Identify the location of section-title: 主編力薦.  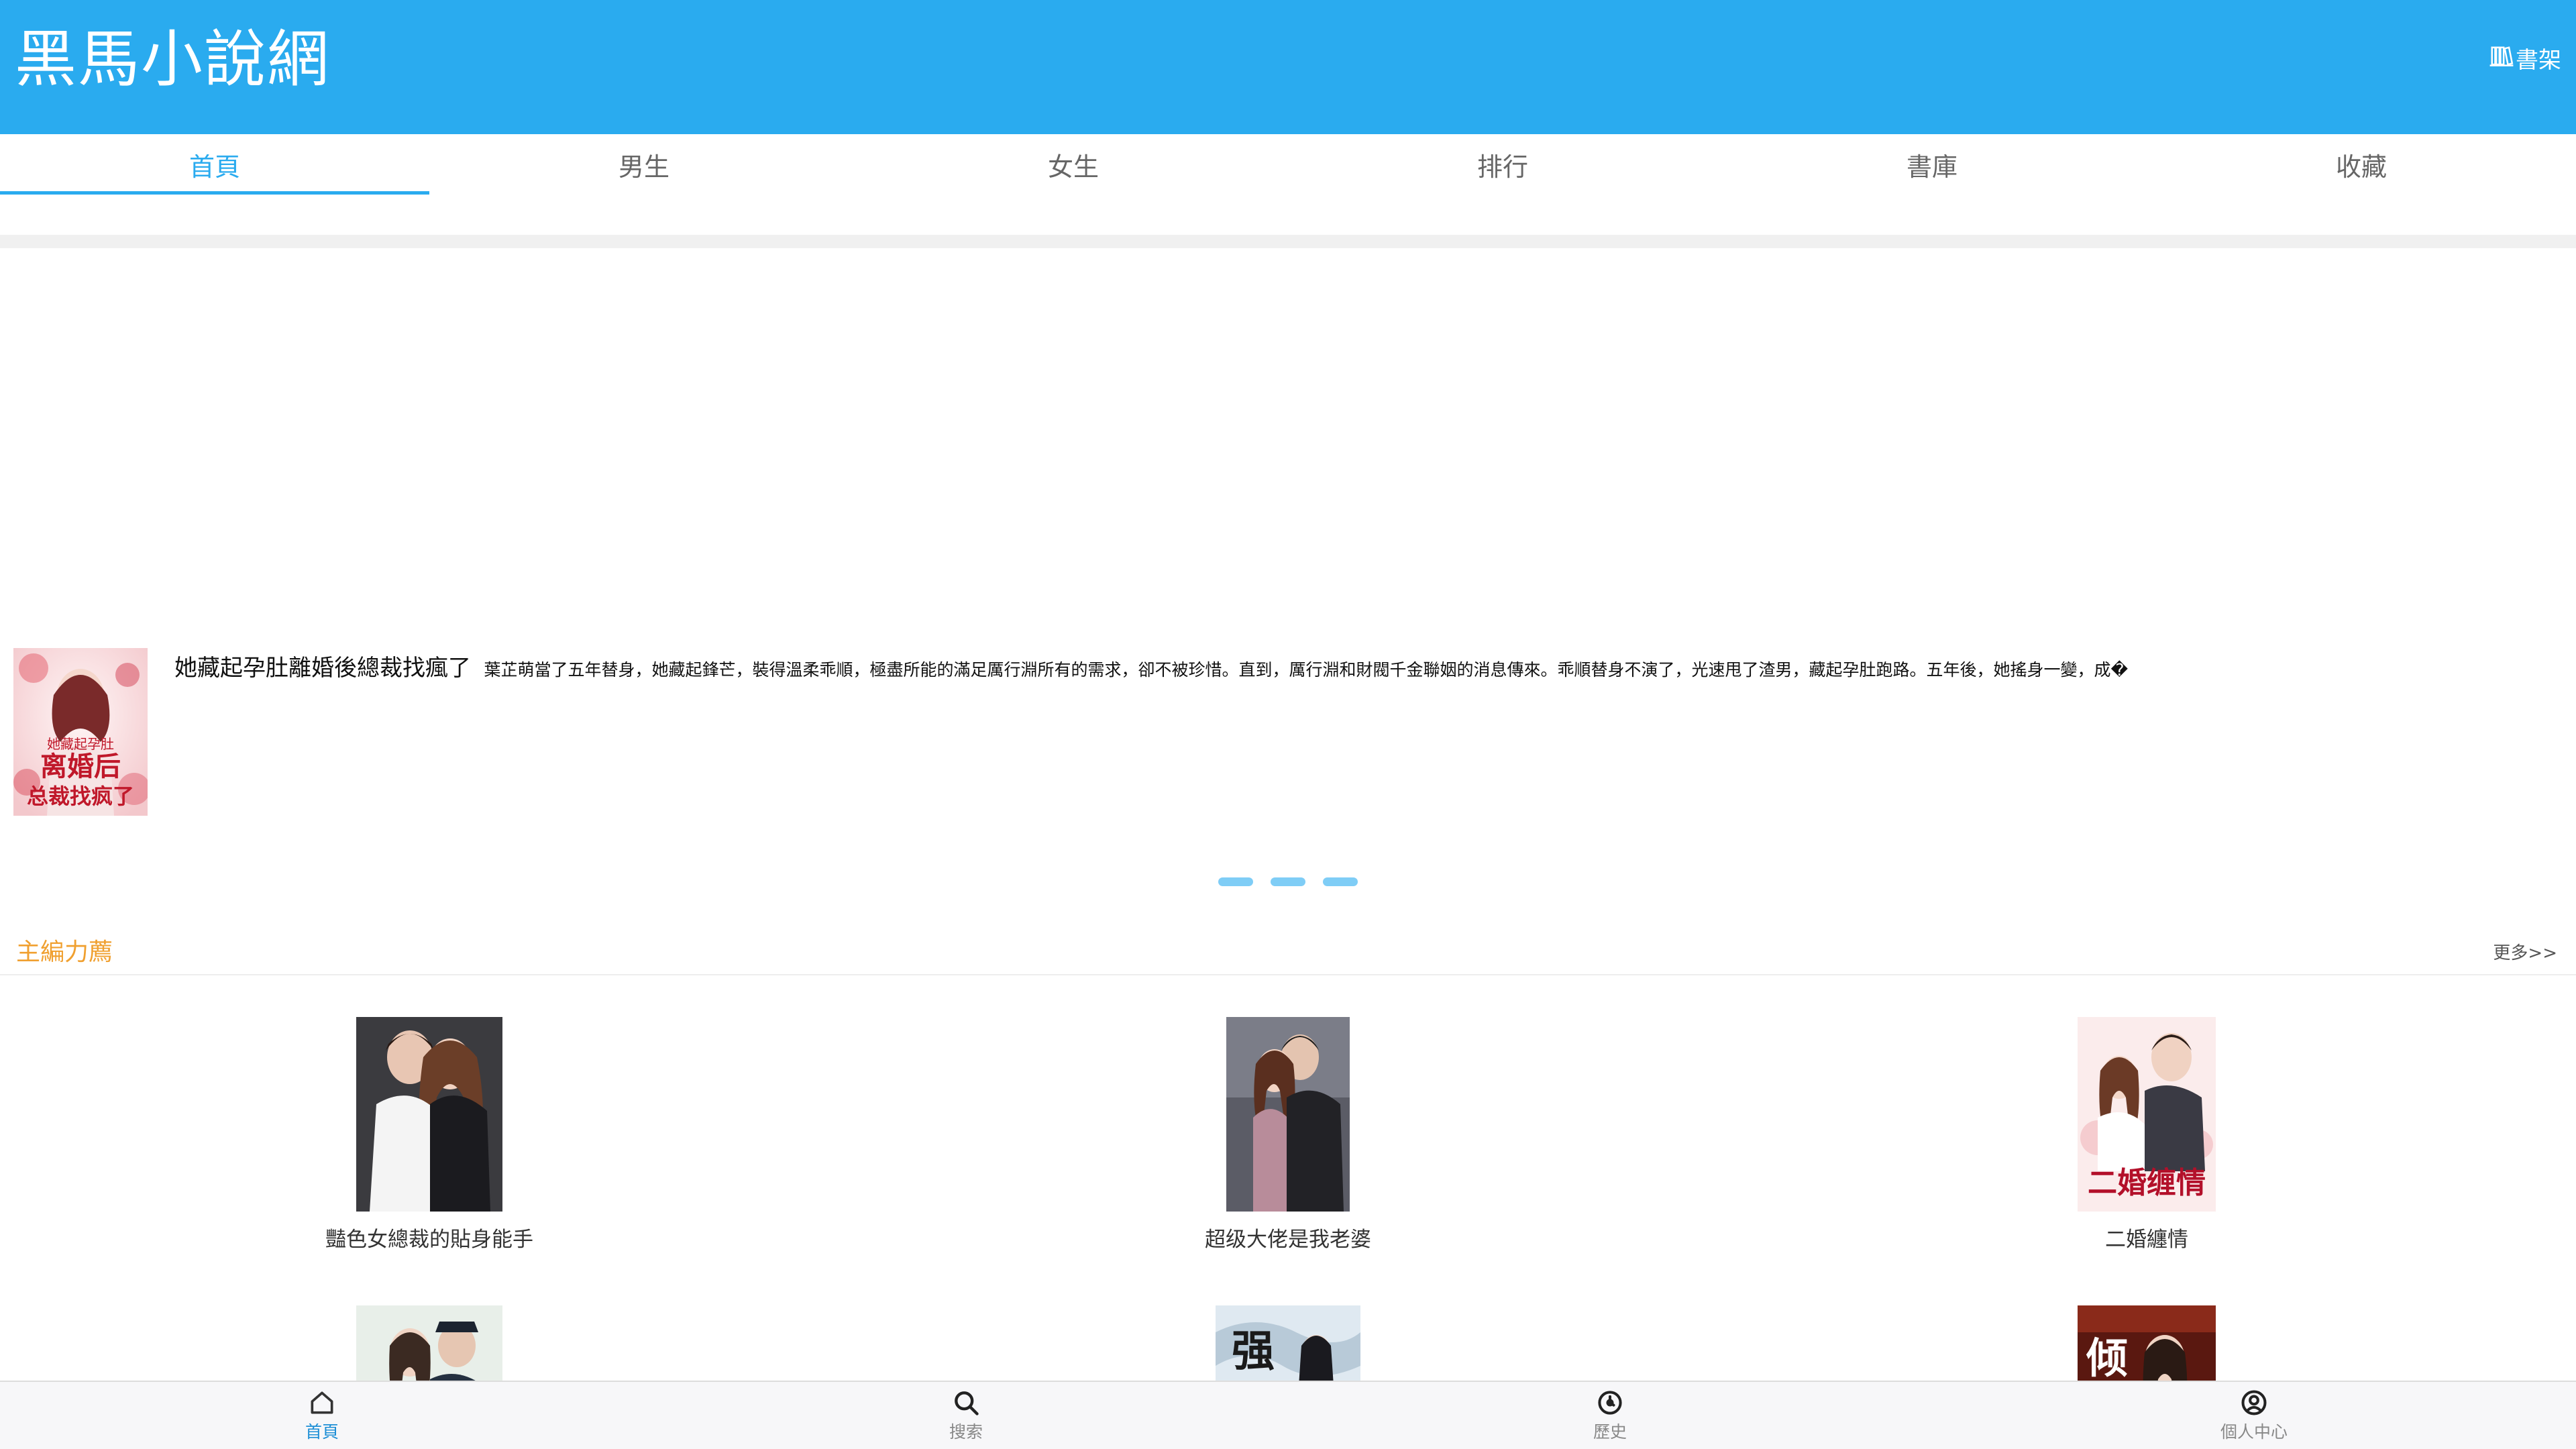
(64, 952).